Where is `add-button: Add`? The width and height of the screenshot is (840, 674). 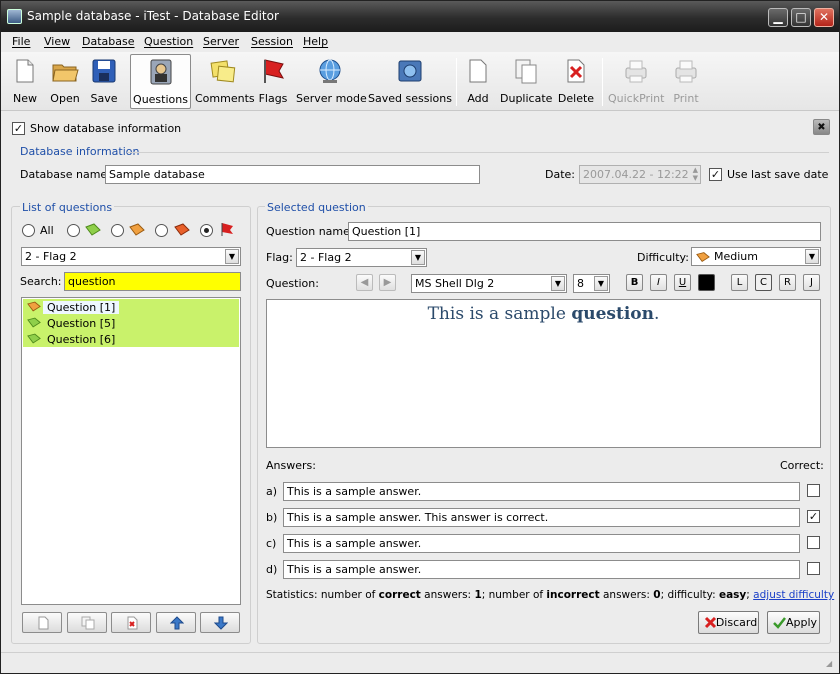 add-button: Add is located at coordinates (478, 81).